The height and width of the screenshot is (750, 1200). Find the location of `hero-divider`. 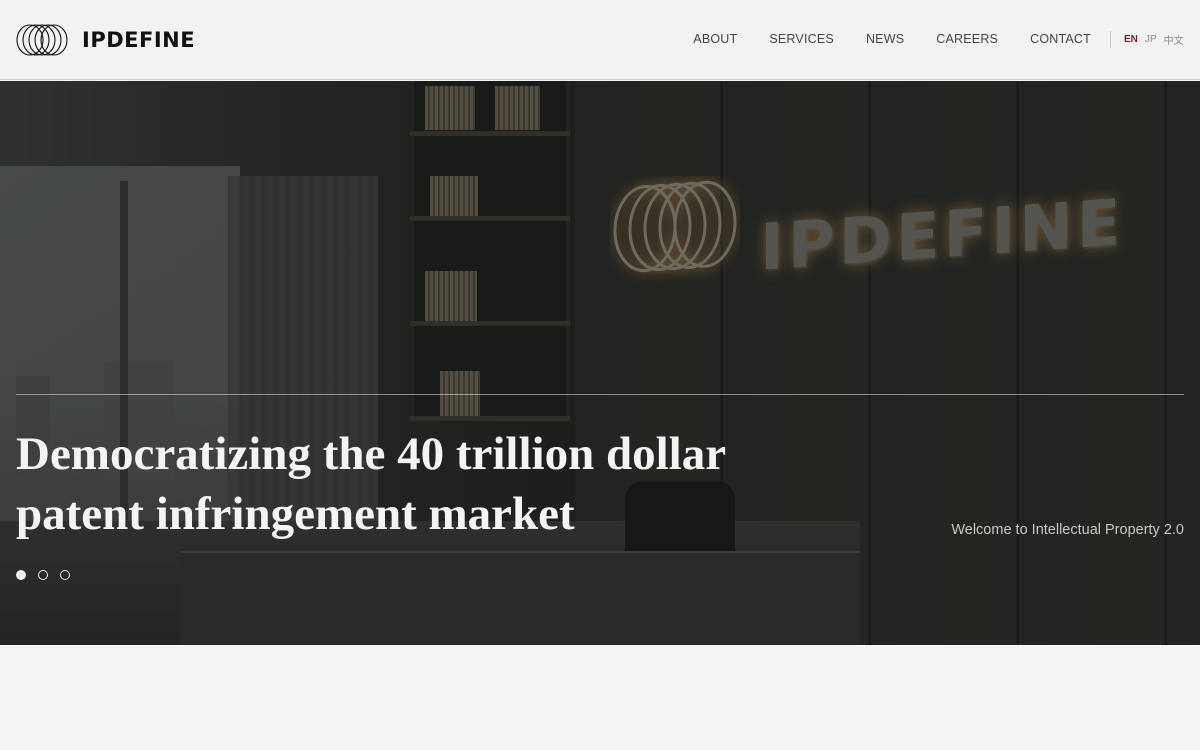

hero-divider is located at coordinates (600, 394).